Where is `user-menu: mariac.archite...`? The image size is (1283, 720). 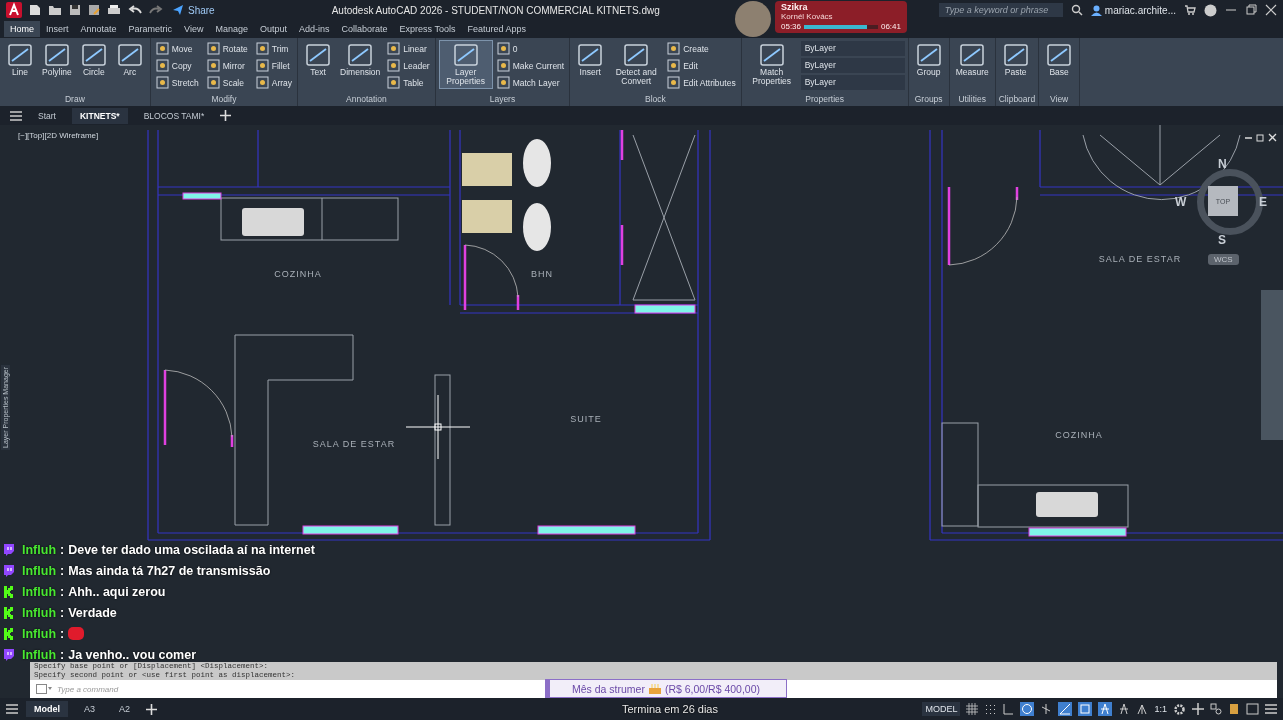
user-menu: mariac.archite... is located at coordinates (1133, 10).